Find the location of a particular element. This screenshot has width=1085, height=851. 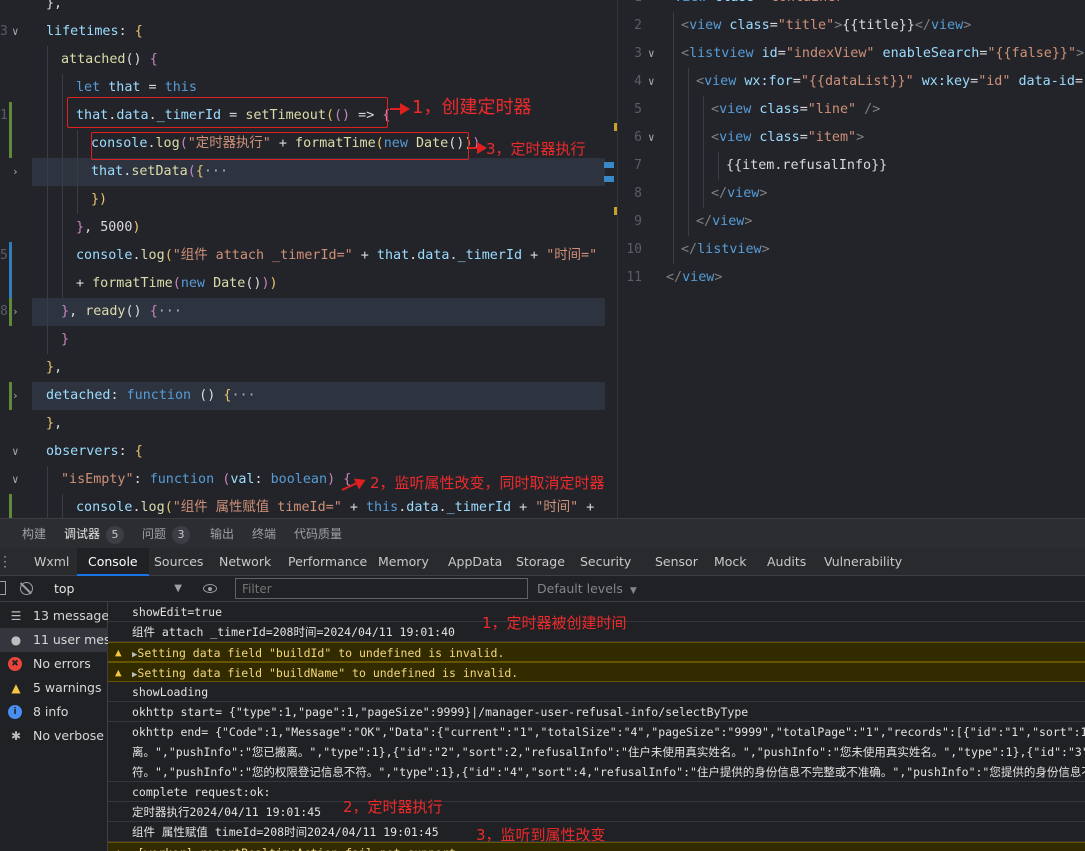

sidebar-filter-item: ✖ No errors is located at coordinates (54, 664).